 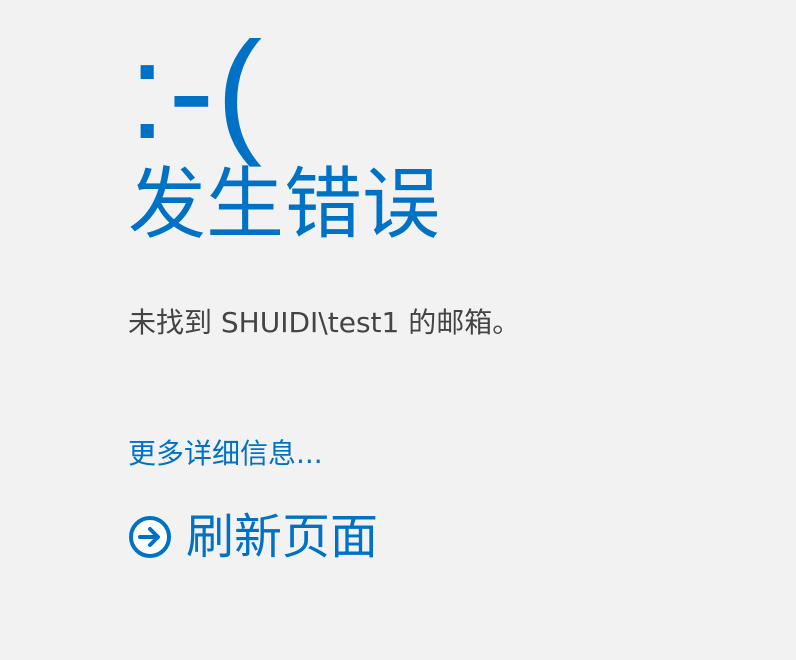 What do you see at coordinates (196, 91) in the screenshot?
I see `sad-face-emoticon: :-(` at bounding box center [196, 91].